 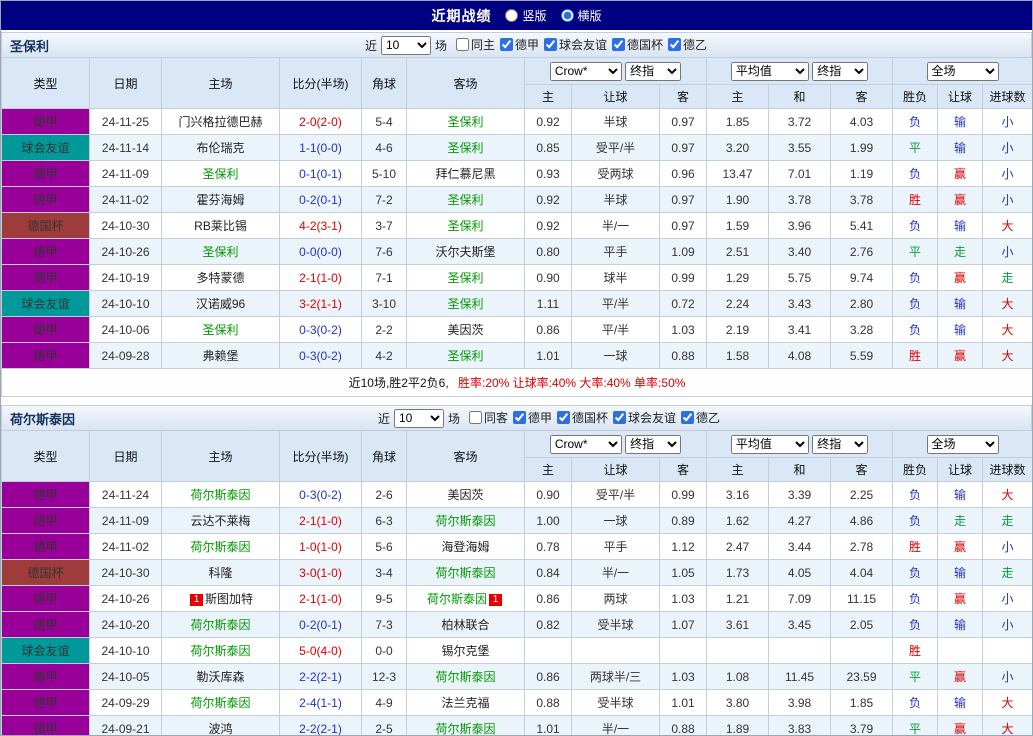 What do you see at coordinates (220, 521) in the screenshot?
I see `team-link: 云达不莱梅` at bounding box center [220, 521].